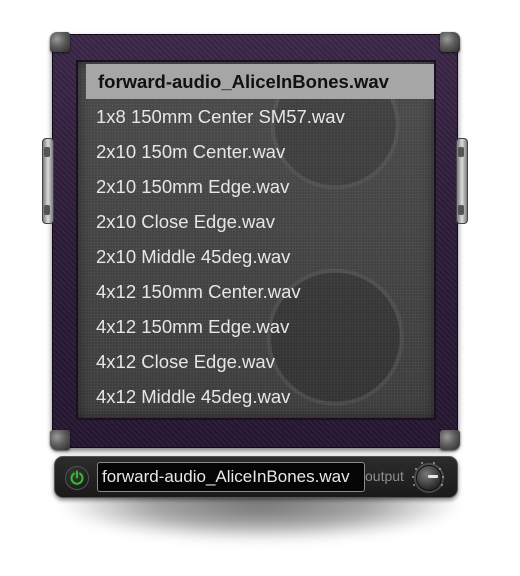 This screenshot has width=520, height=576. Describe the element at coordinates (260, 291) in the screenshot. I see `ir-file-item: 4x12 150mm Center.wav` at that location.